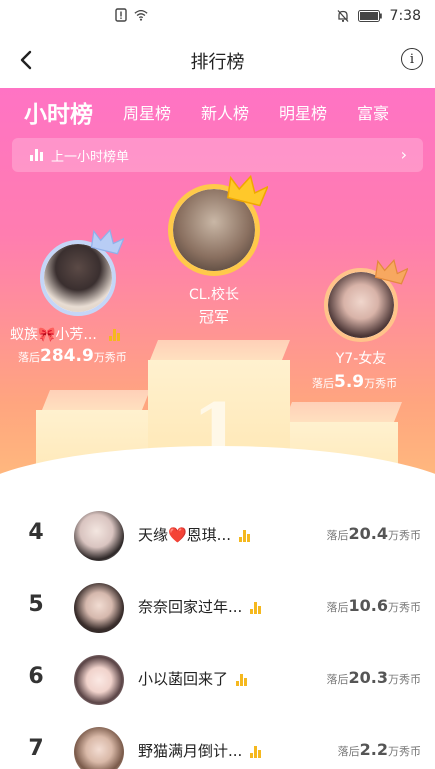  Describe the element at coordinates (361, 359) in the screenshot. I see `third-place-name: Y7-女友` at that location.